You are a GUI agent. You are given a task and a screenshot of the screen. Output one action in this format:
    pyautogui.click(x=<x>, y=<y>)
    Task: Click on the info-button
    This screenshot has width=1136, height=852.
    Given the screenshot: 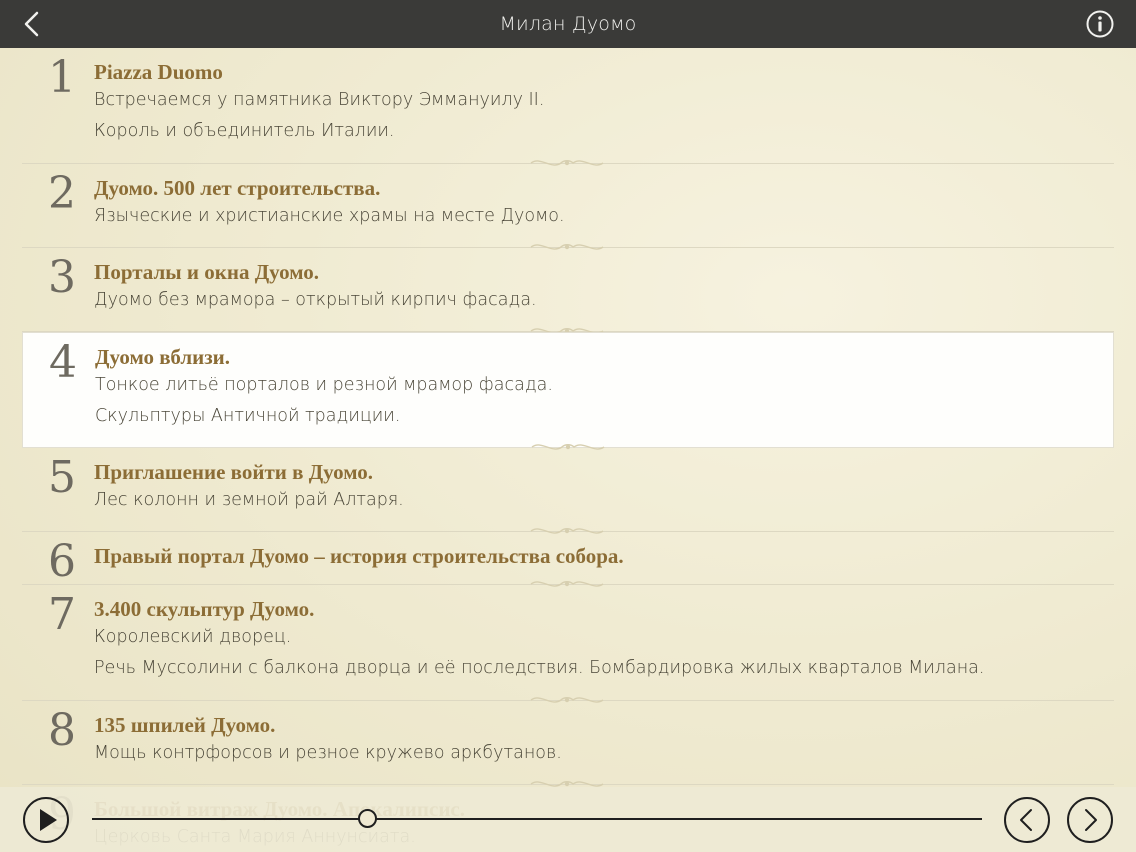 What is the action you would take?
    pyautogui.click(x=1100, y=24)
    